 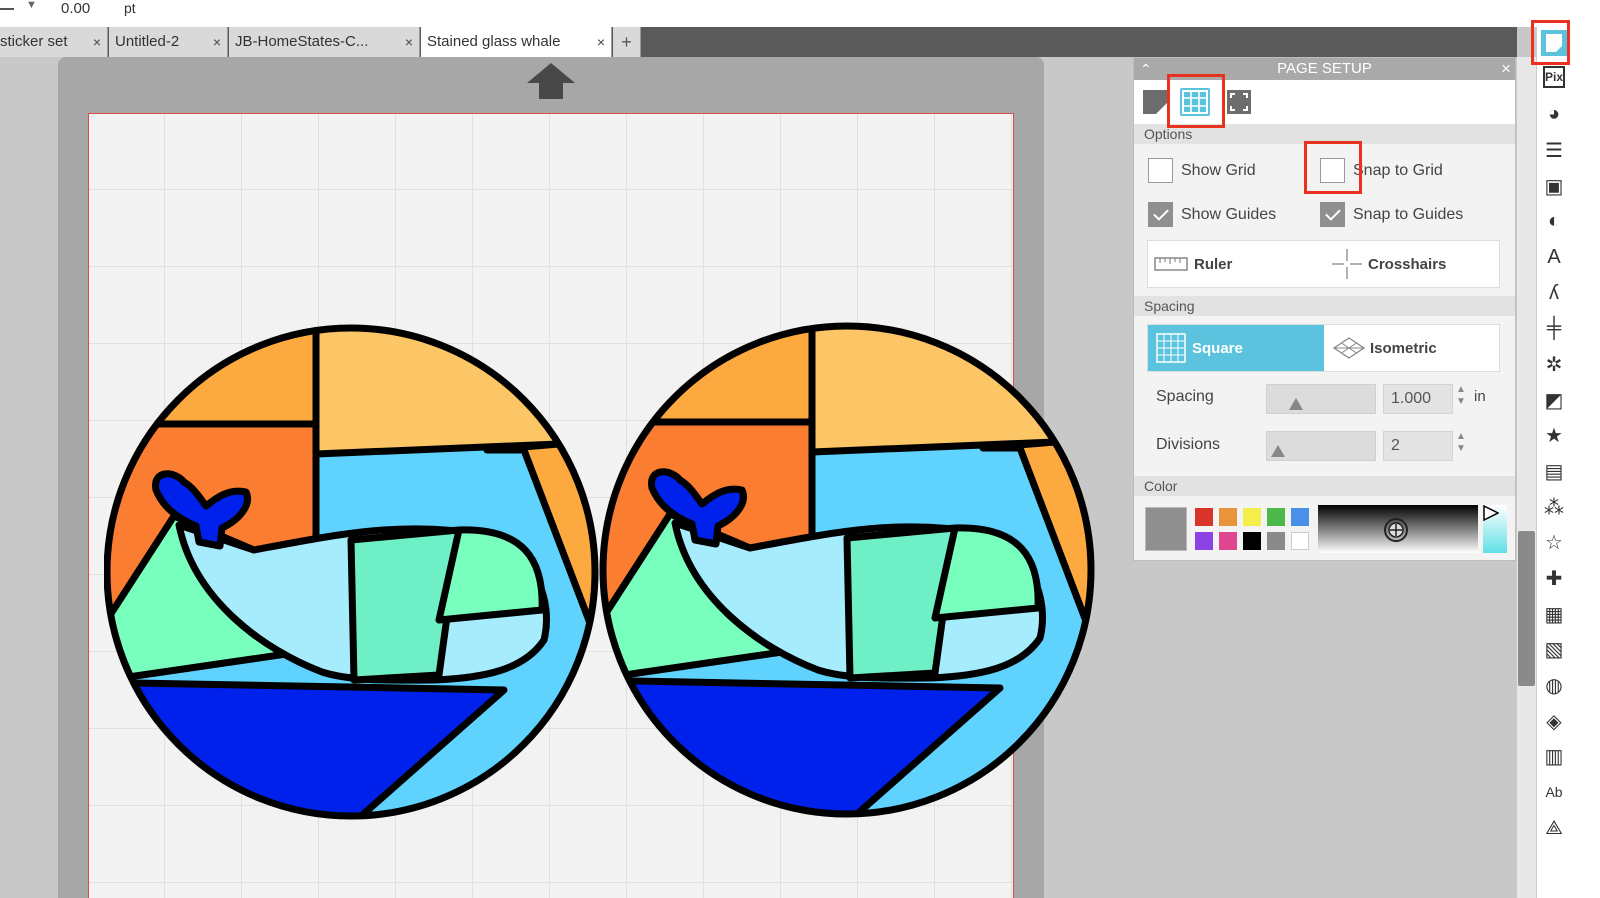 What do you see at coordinates (1407, 264) in the screenshot?
I see `crosshairs-label: Crosshairs` at bounding box center [1407, 264].